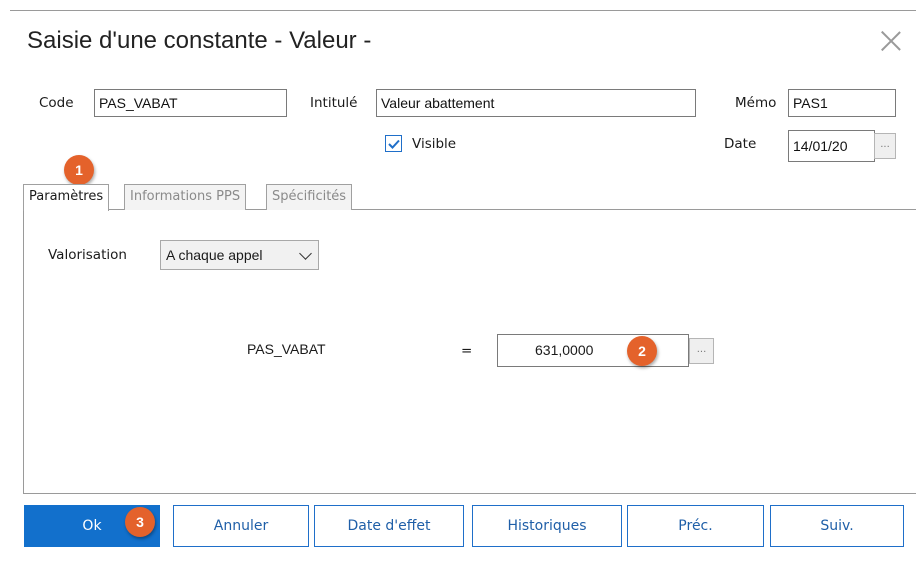  What do you see at coordinates (547, 526) in the screenshot?
I see `historiques-button: Historiques` at bounding box center [547, 526].